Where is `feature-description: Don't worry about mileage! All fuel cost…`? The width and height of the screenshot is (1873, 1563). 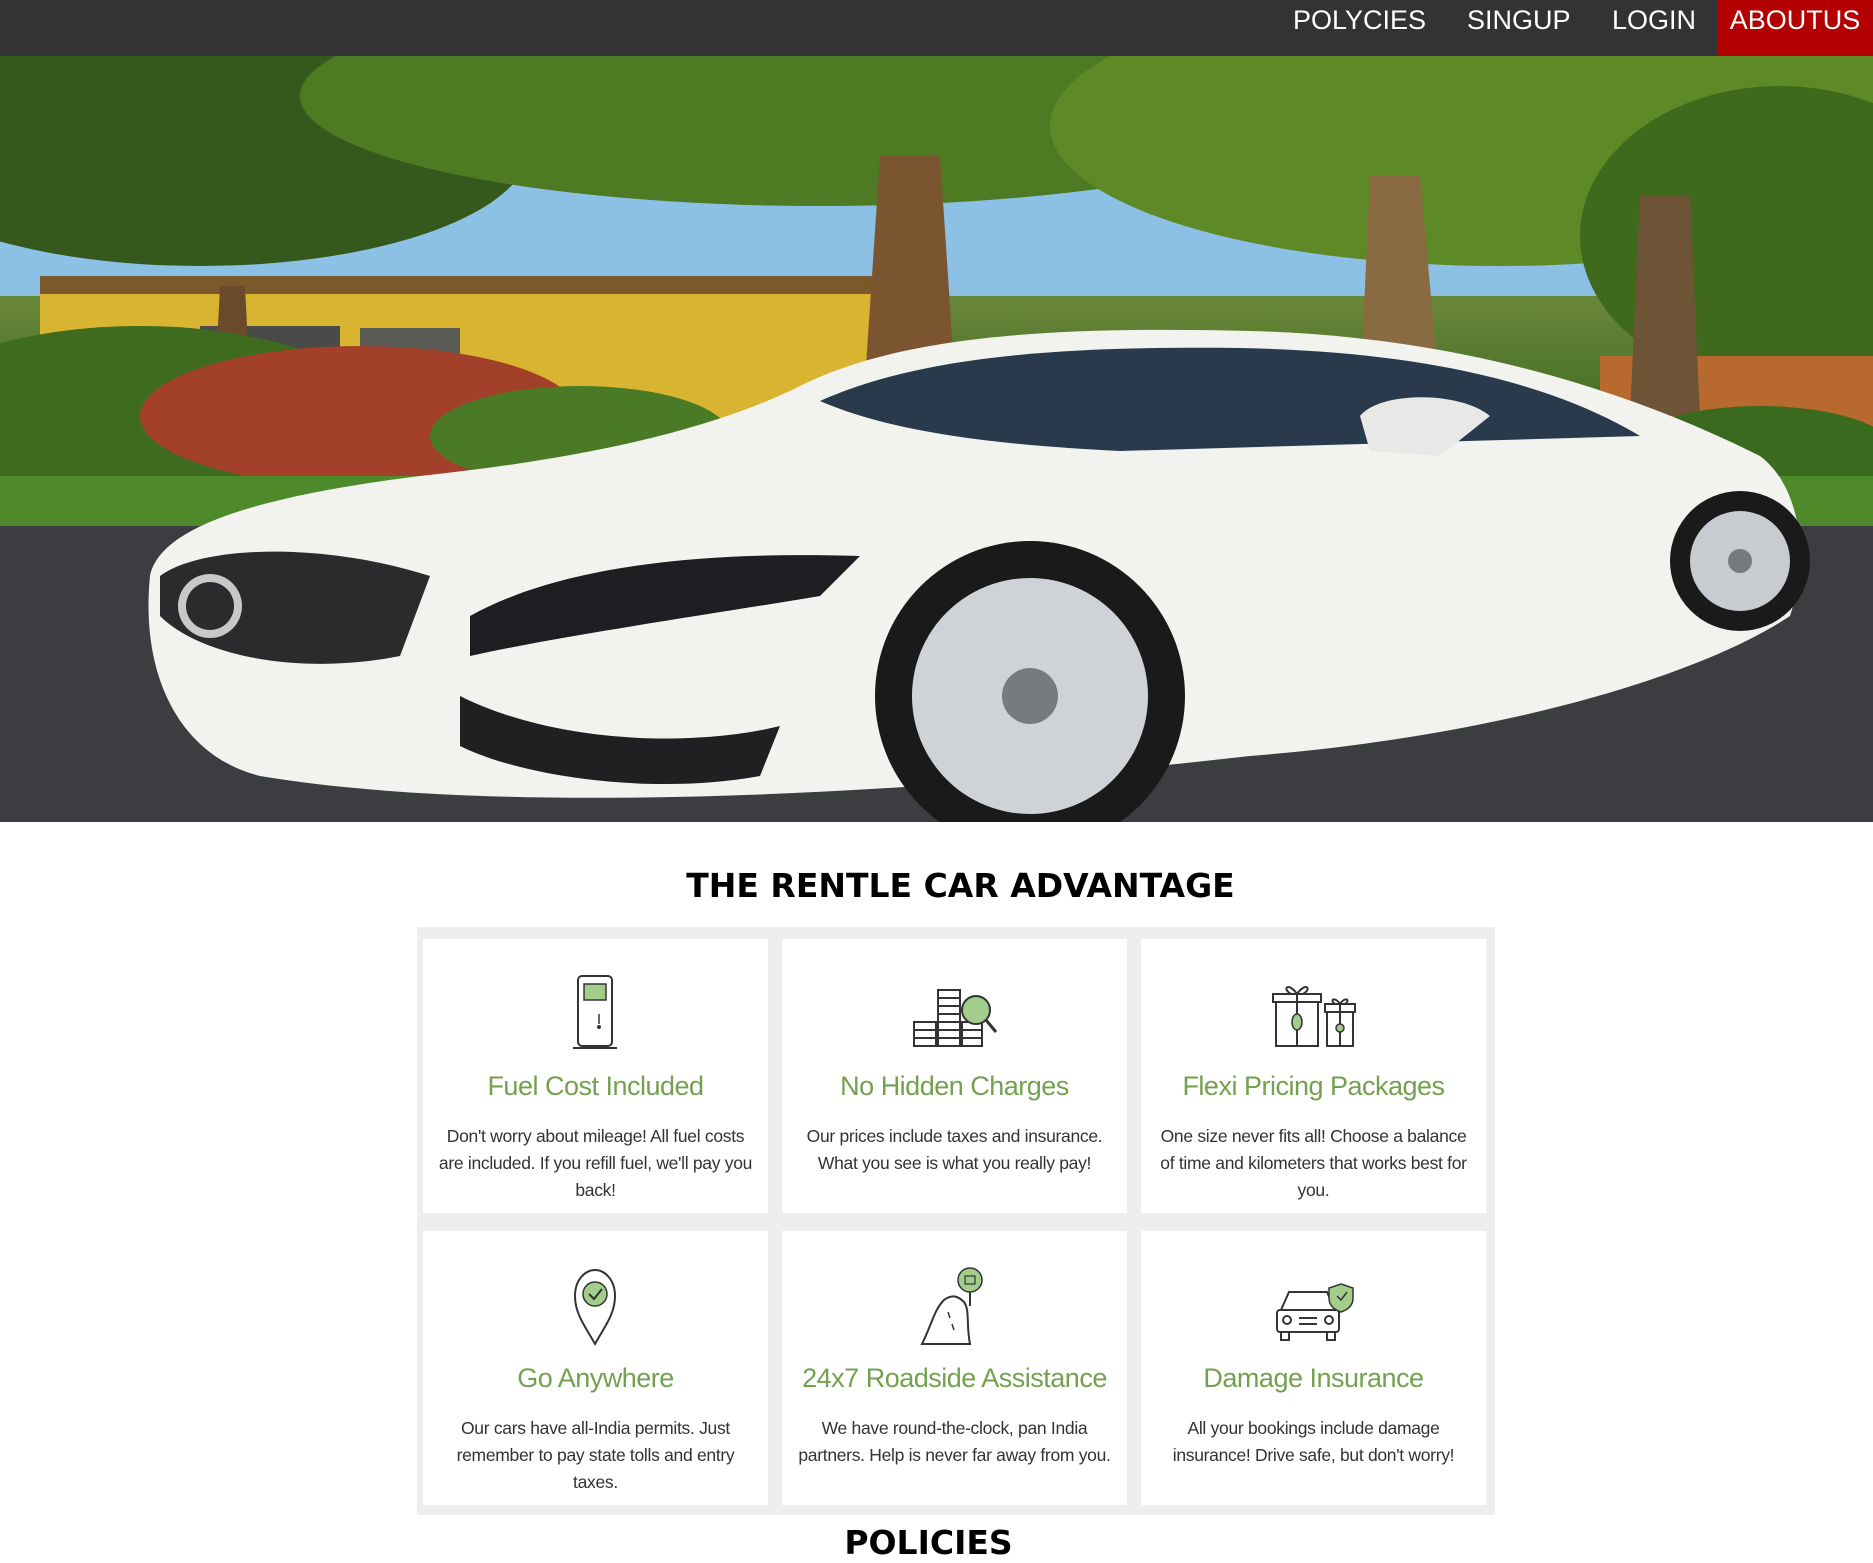
feature-description: Don't worry about mileage! All fuel cost… is located at coordinates (595, 1163).